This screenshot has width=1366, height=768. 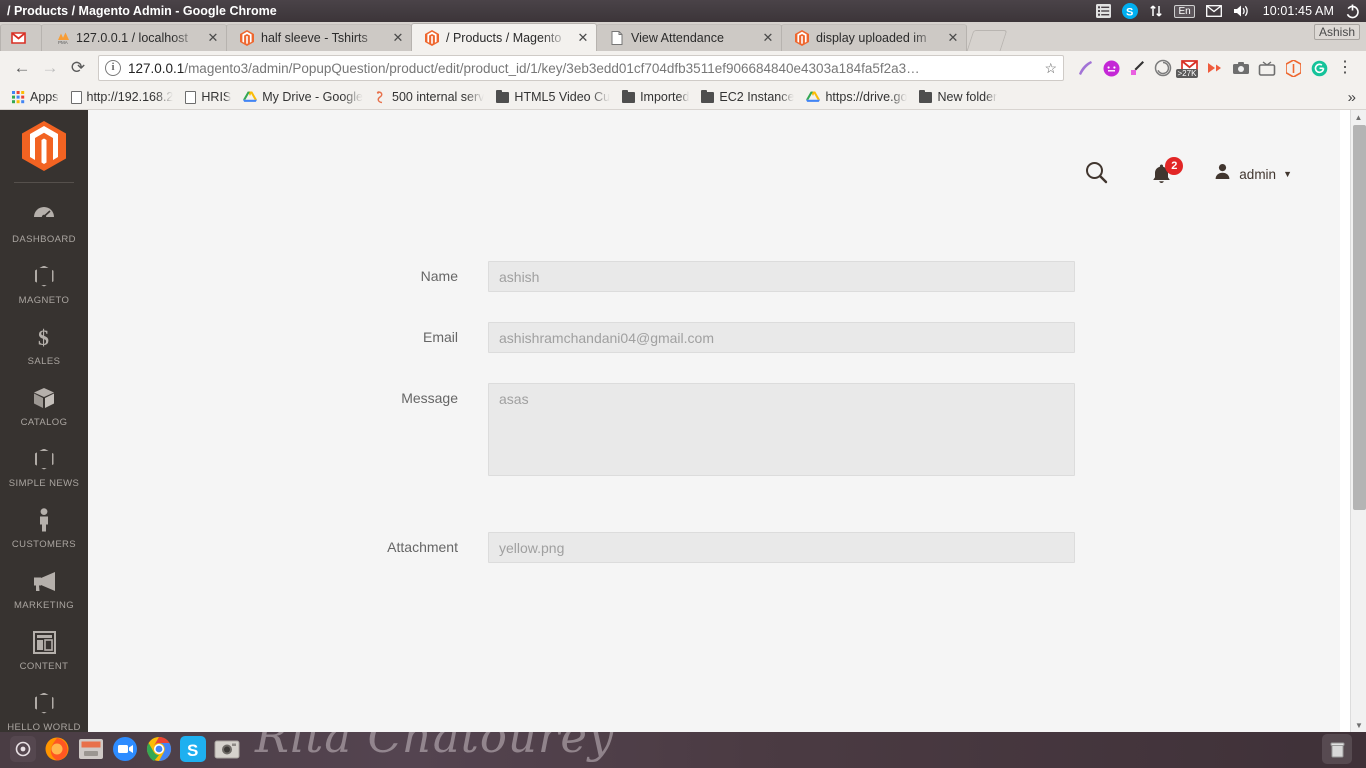 What do you see at coordinates (22, 68) in the screenshot?
I see `back-button: ←` at bounding box center [22, 68].